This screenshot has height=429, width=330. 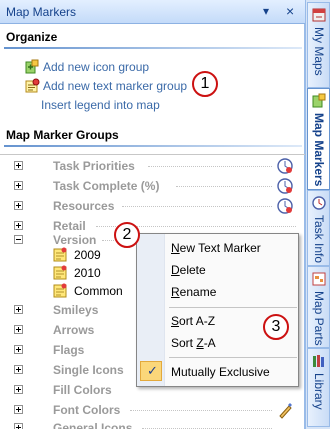 What do you see at coordinates (319, 150) in the screenshot?
I see `tab-label: Map Markers` at bounding box center [319, 150].